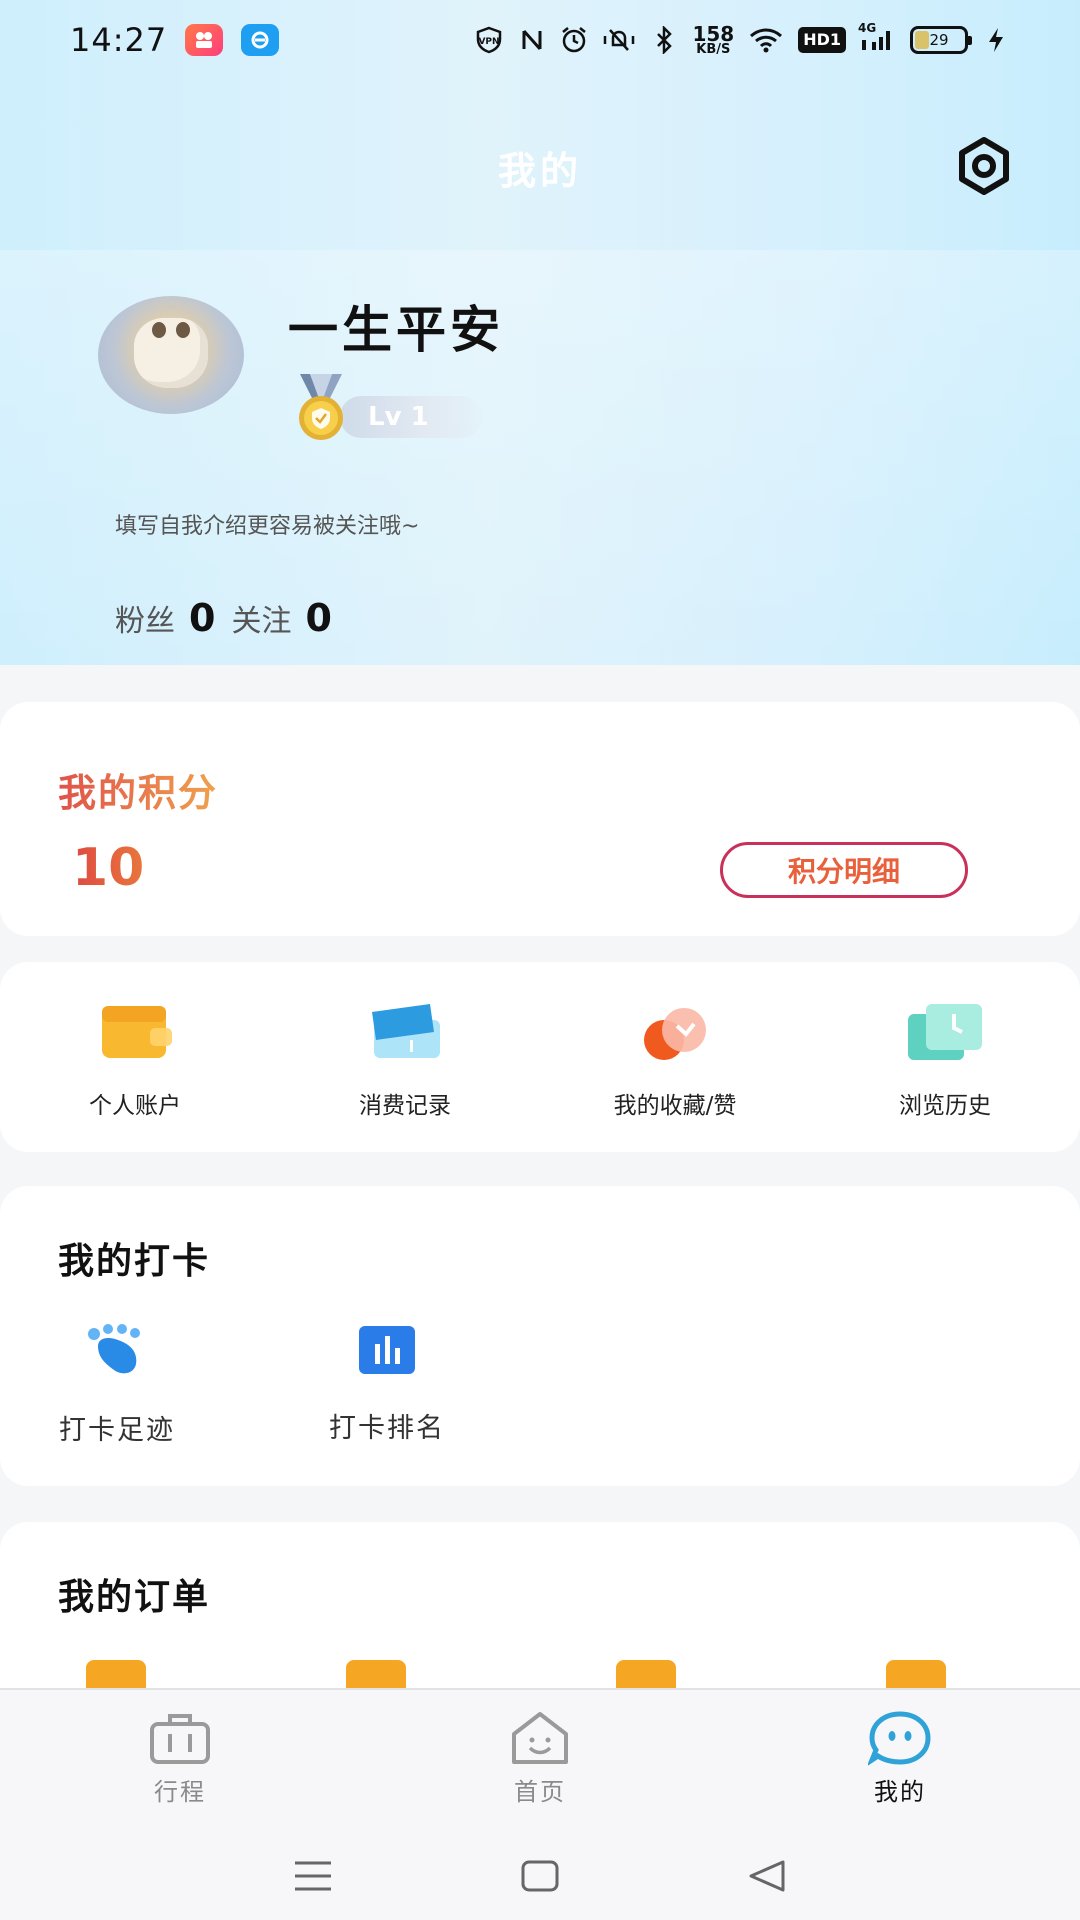 The width and height of the screenshot is (1080, 1920). What do you see at coordinates (313, 1876) in the screenshot?
I see `menu-icon` at bounding box center [313, 1876].